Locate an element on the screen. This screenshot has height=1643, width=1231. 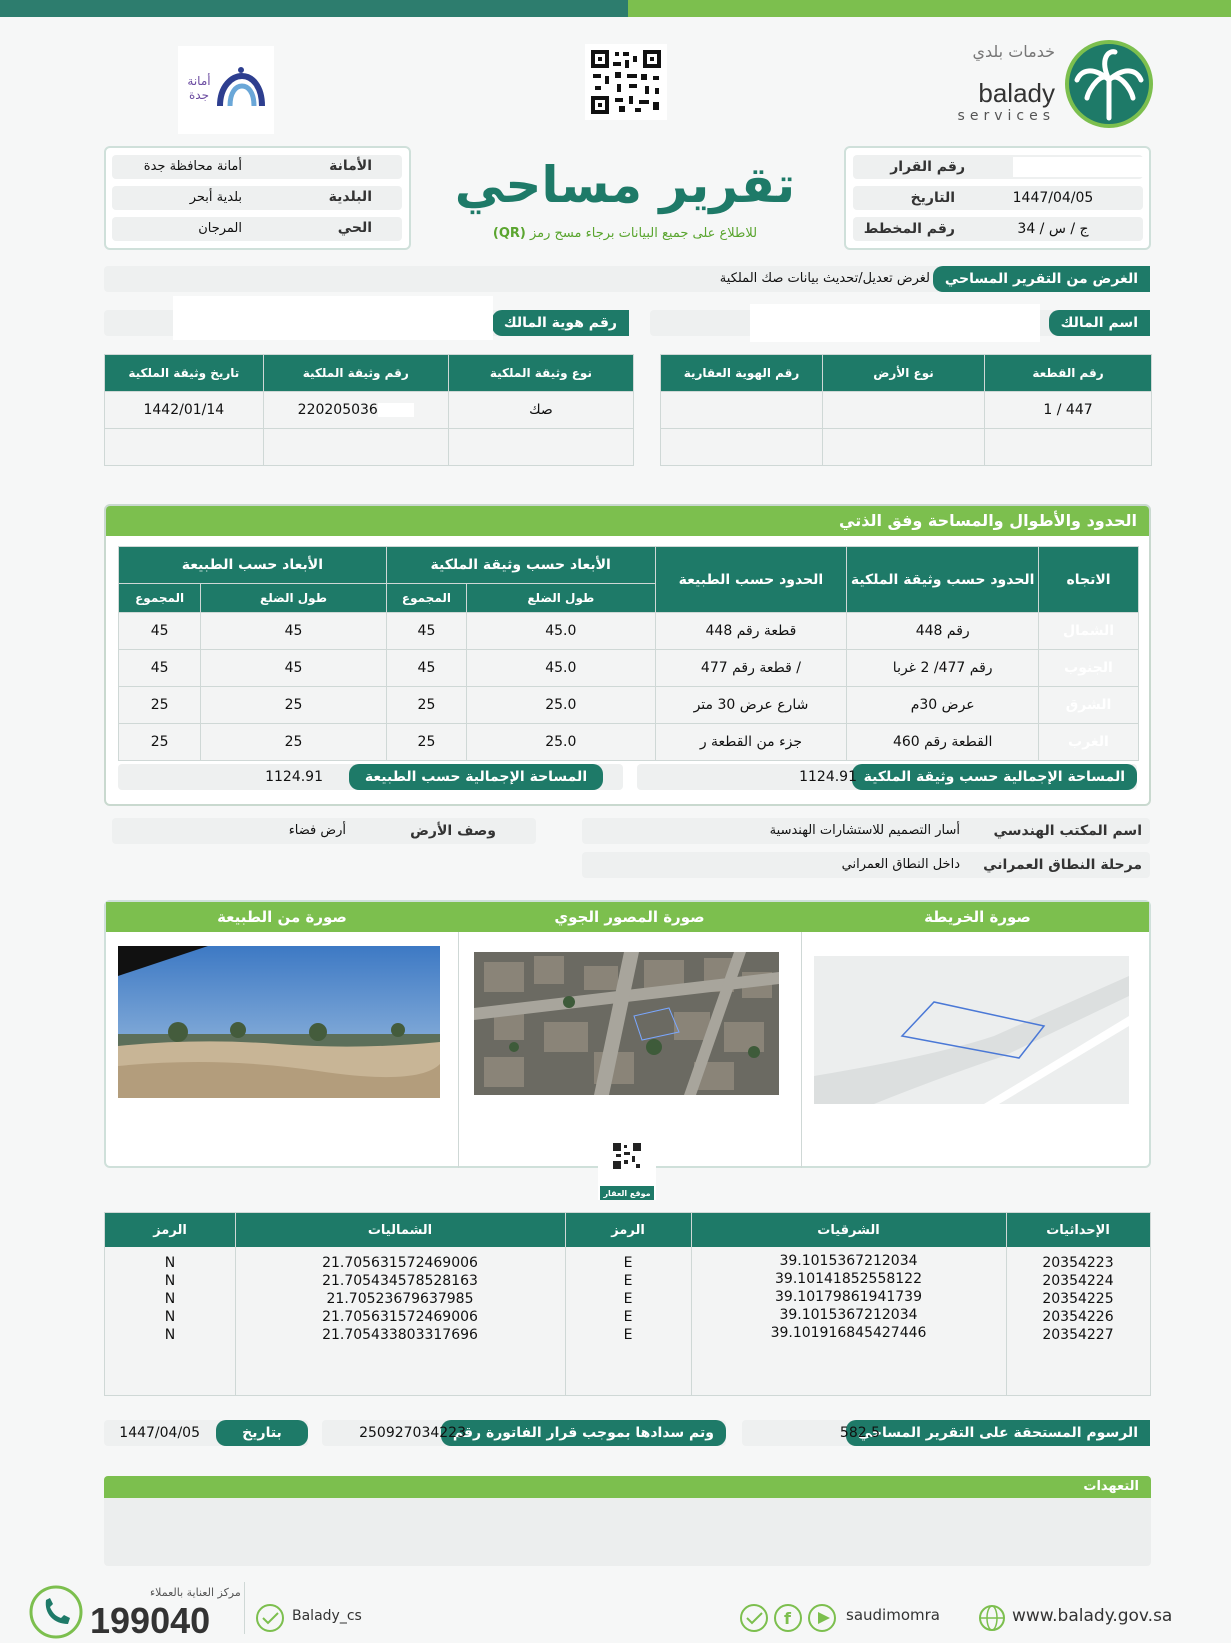
page-title: تقرير مساحي is located at coordinates (625, 185).